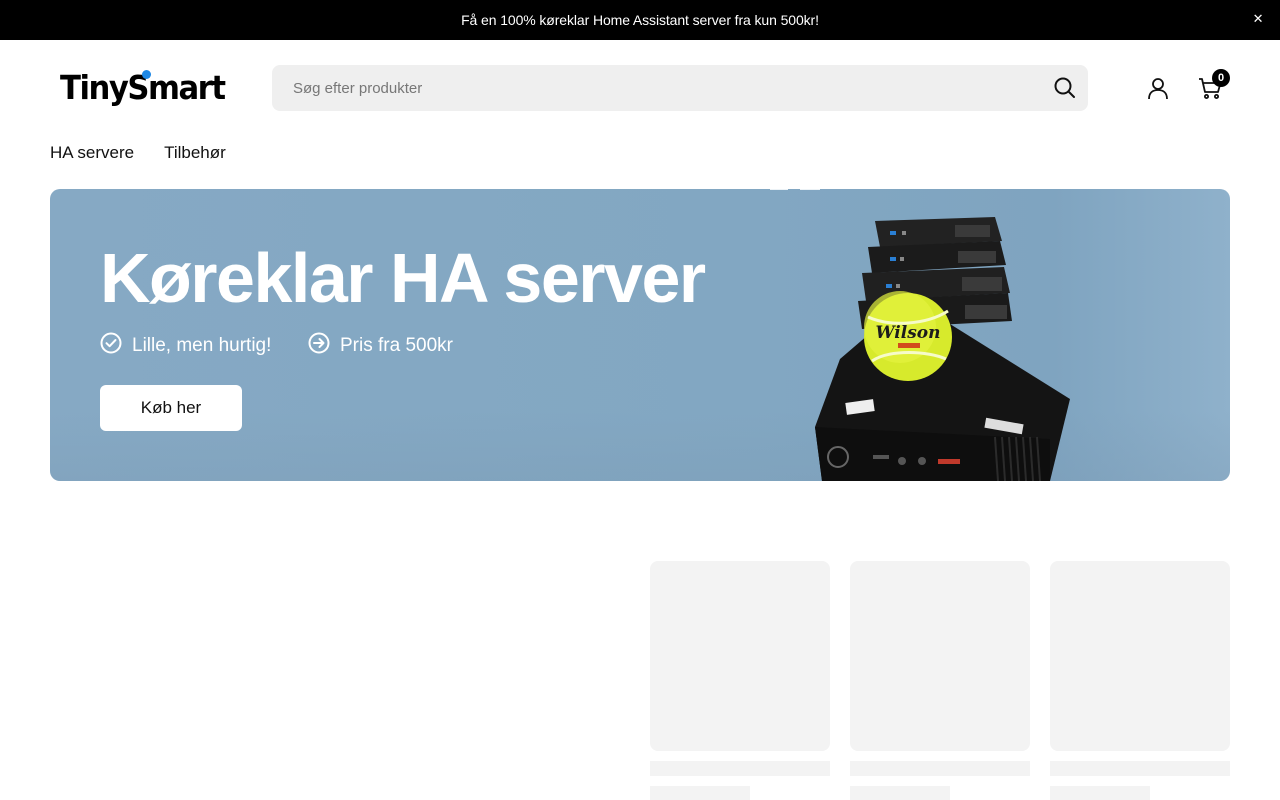 Image resolution: width=1280 pixels, height=800 pixels. Describe the element at coordinates (1158, 88) in the screenshot. I see `account-icon` at that location.